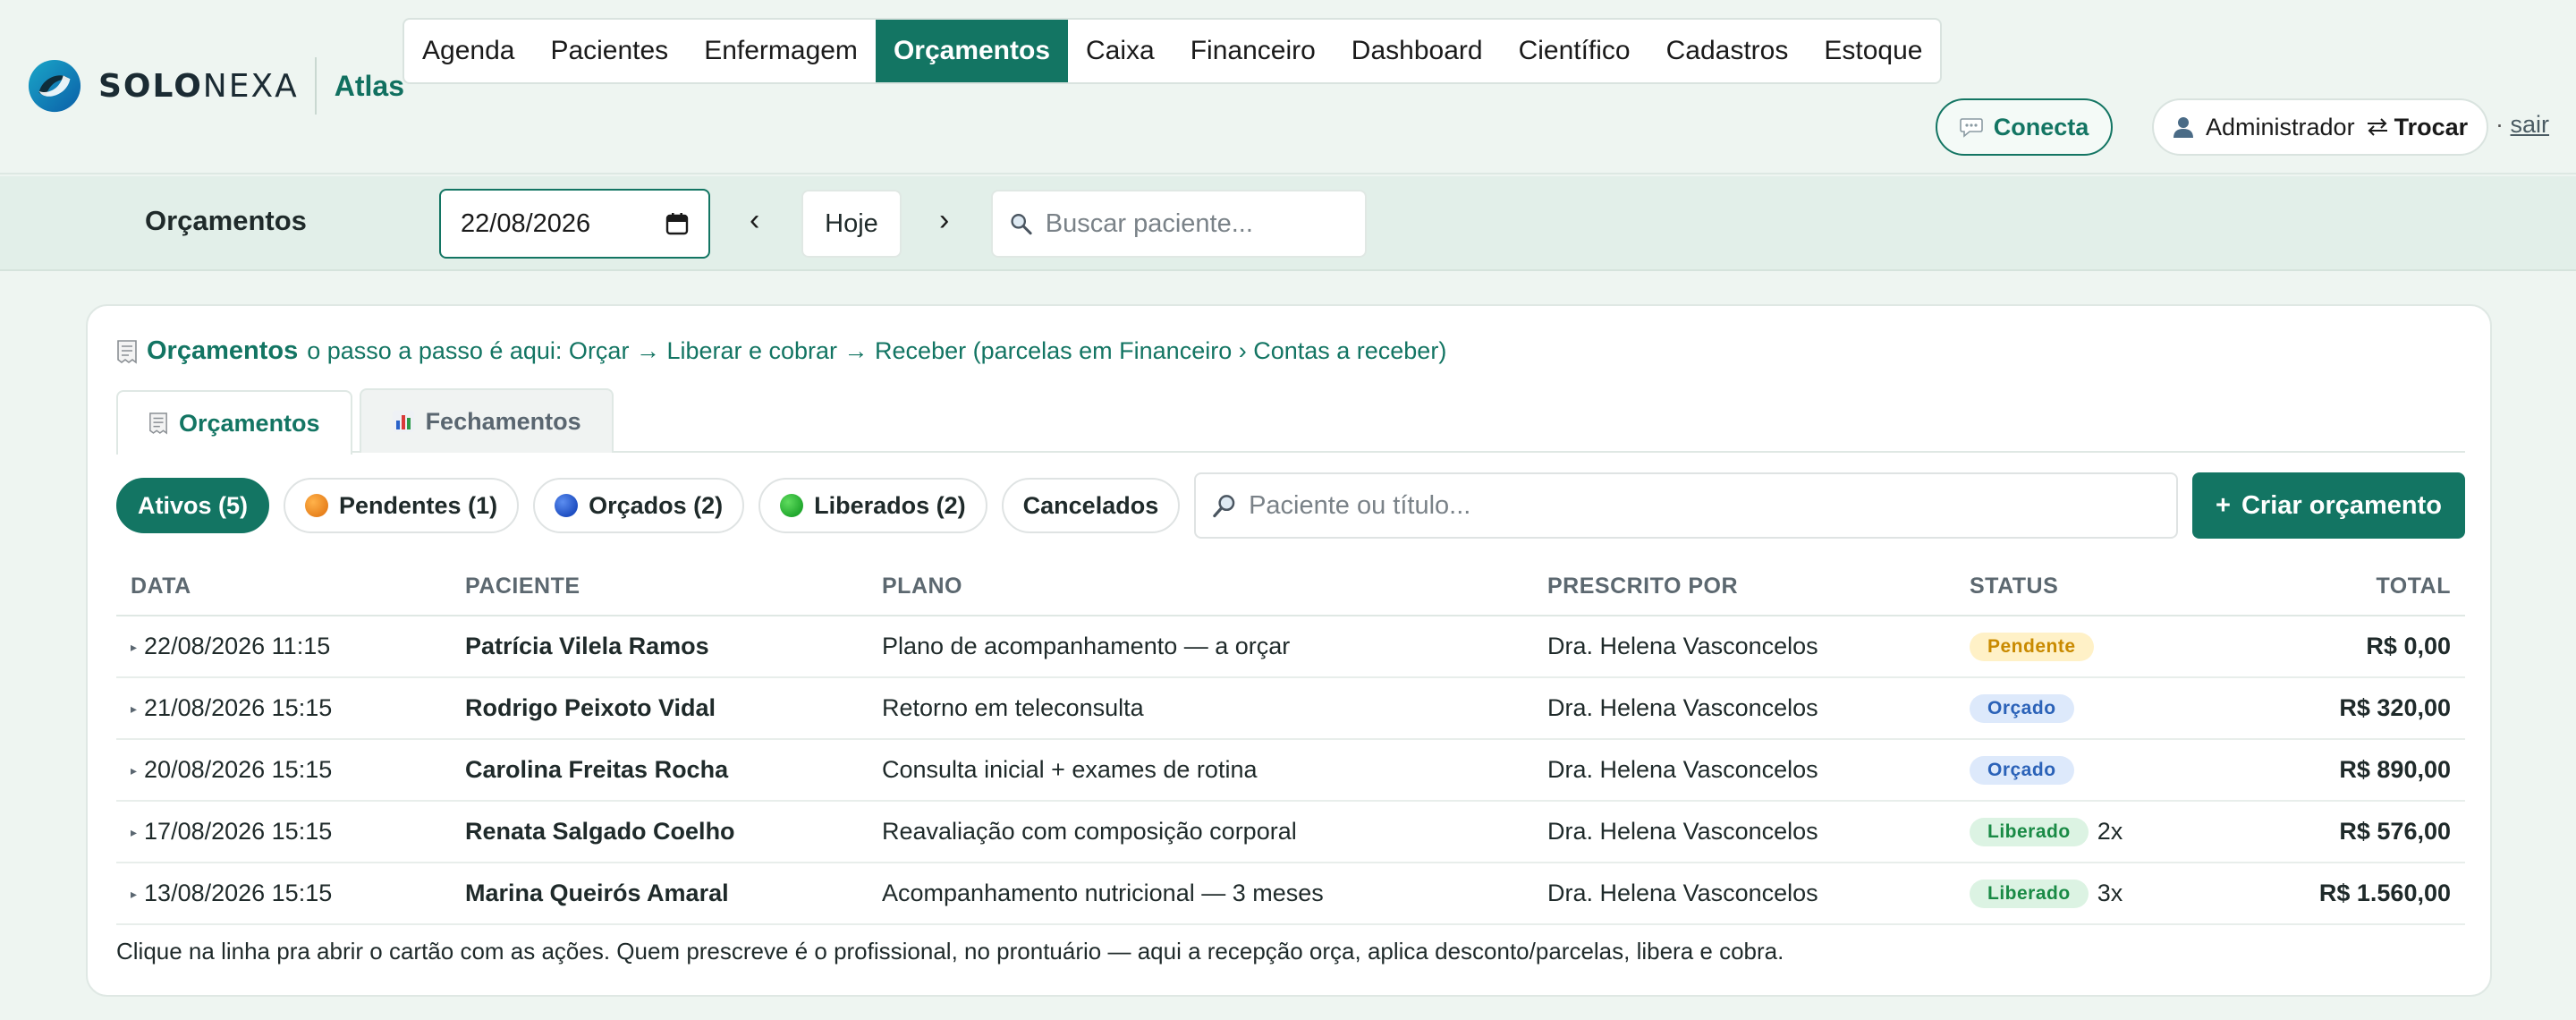  What do you see at coordinates (609, 51) in the screenshot?
I see `nav-item-pacientes: Pacientes` at bounding box center [609, 51].